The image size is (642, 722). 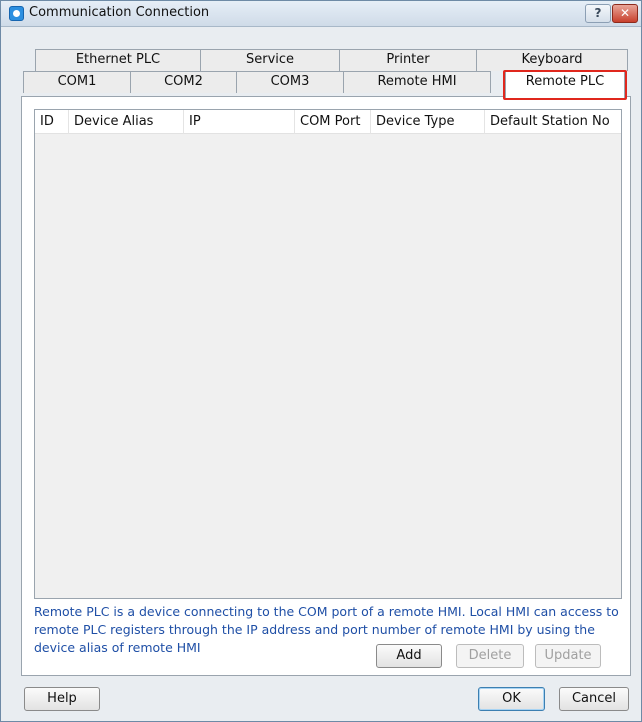 What do you see at coordinates (565, 85) in the screenshot?
I see `selected-tab-highlight` at bounding box center [565, 85].